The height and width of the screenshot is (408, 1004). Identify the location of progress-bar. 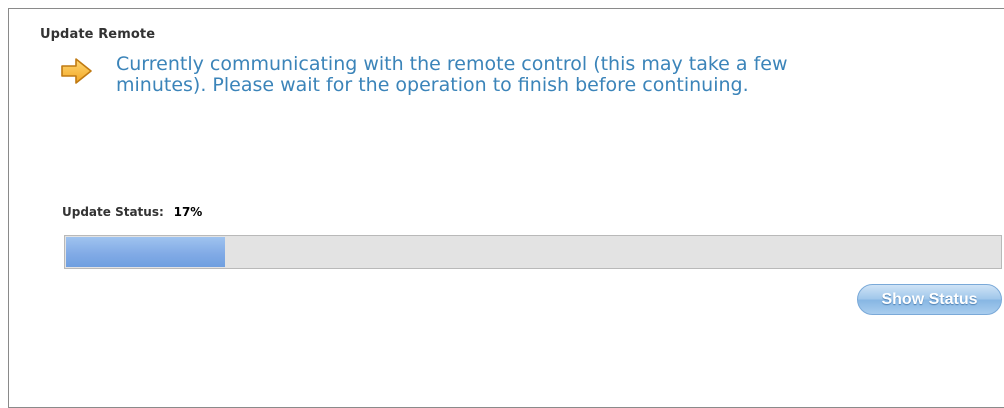
(533, 252).